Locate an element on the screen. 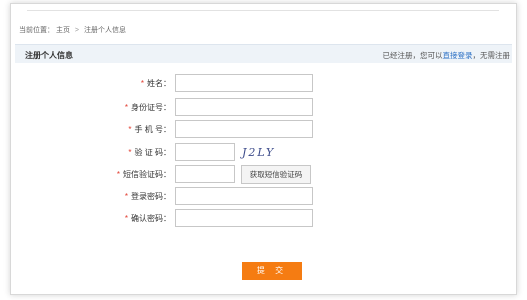 The height and width of the screenshot is (300, 527). captcha-label-row: * 验 证 码： is located at coordinates (121, 152).